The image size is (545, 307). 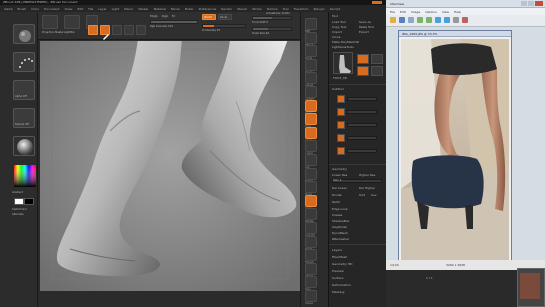 I want to click on reuv-button: ReUV, so click(x=336, y=202).